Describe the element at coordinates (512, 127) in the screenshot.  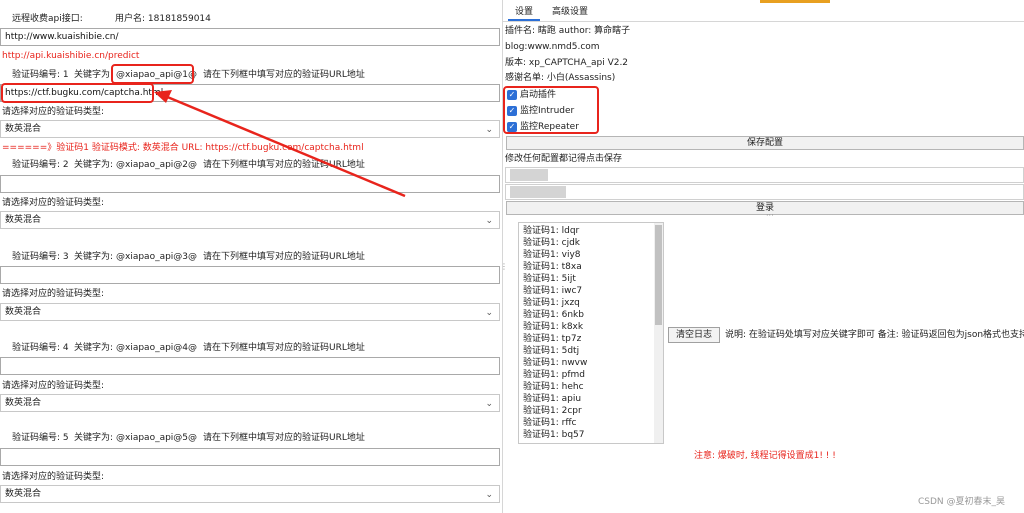
I see `repeater-checkbox: ✓` at that location.